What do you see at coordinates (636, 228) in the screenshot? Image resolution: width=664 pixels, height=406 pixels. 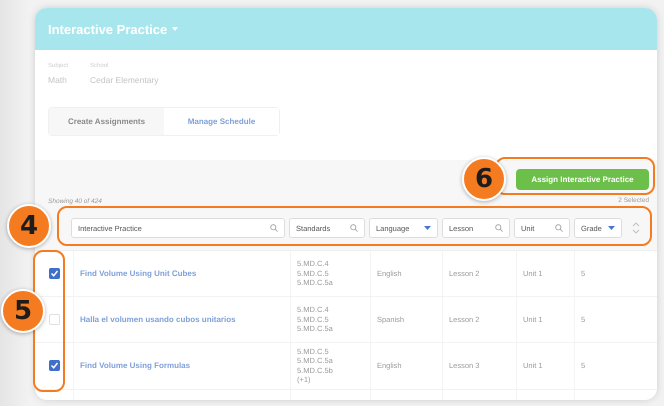 I see `sort-icon` at bounding box center [636, 228].